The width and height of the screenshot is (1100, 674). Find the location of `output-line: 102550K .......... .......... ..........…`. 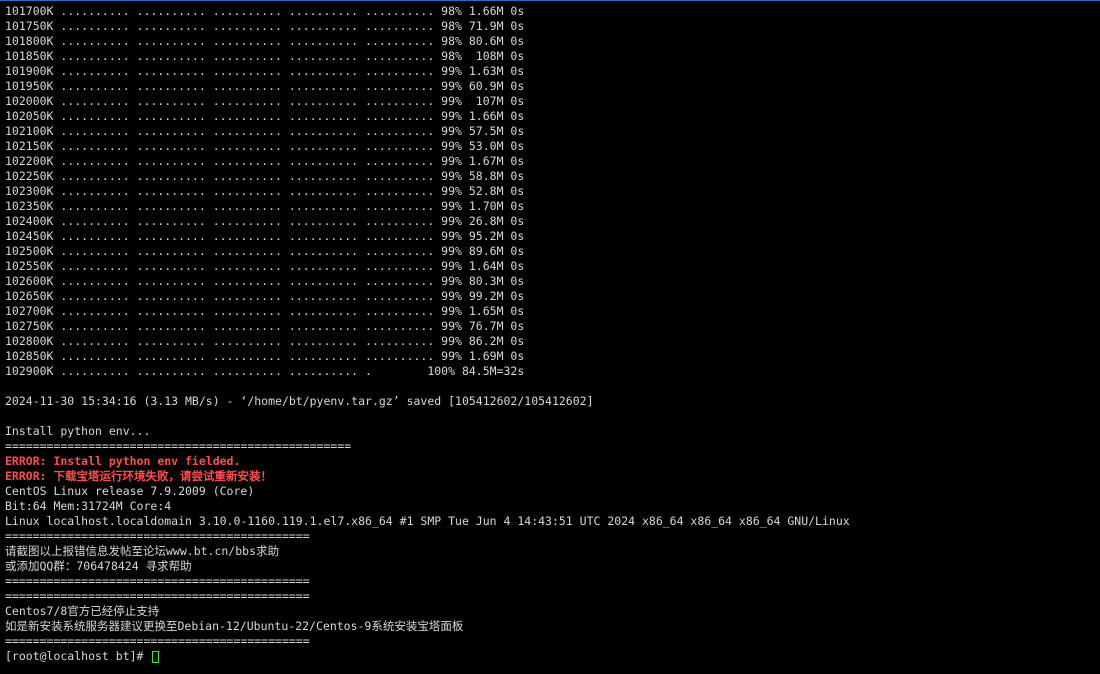

output-line: 102550K .......... .......... ..........… is located at coordinates (265, 266).